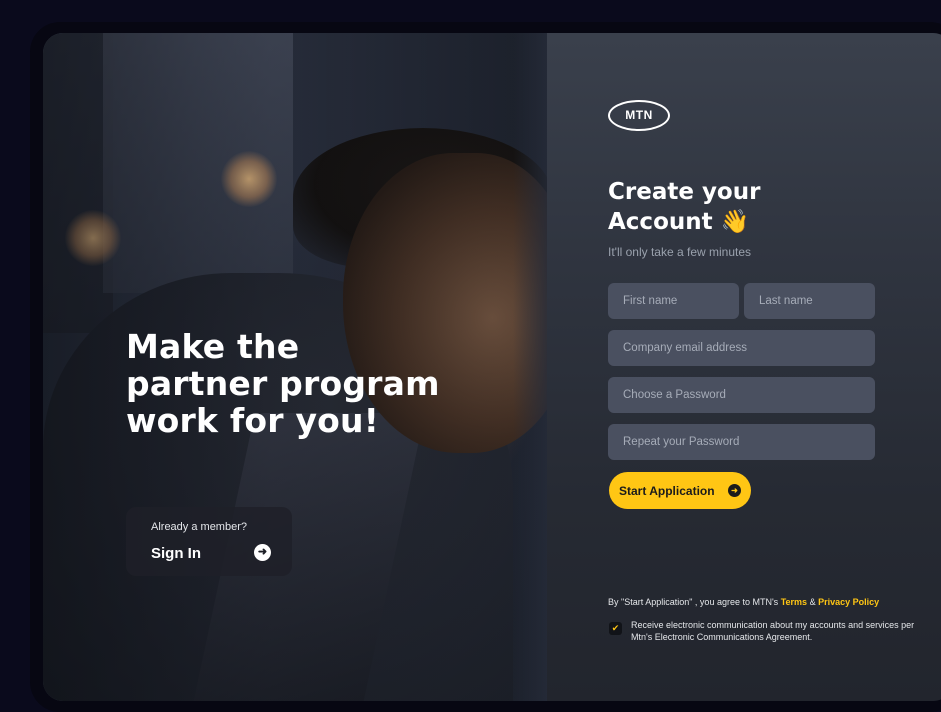  I want to click on start-application-button: Start Application ➜, so click(680, 490).